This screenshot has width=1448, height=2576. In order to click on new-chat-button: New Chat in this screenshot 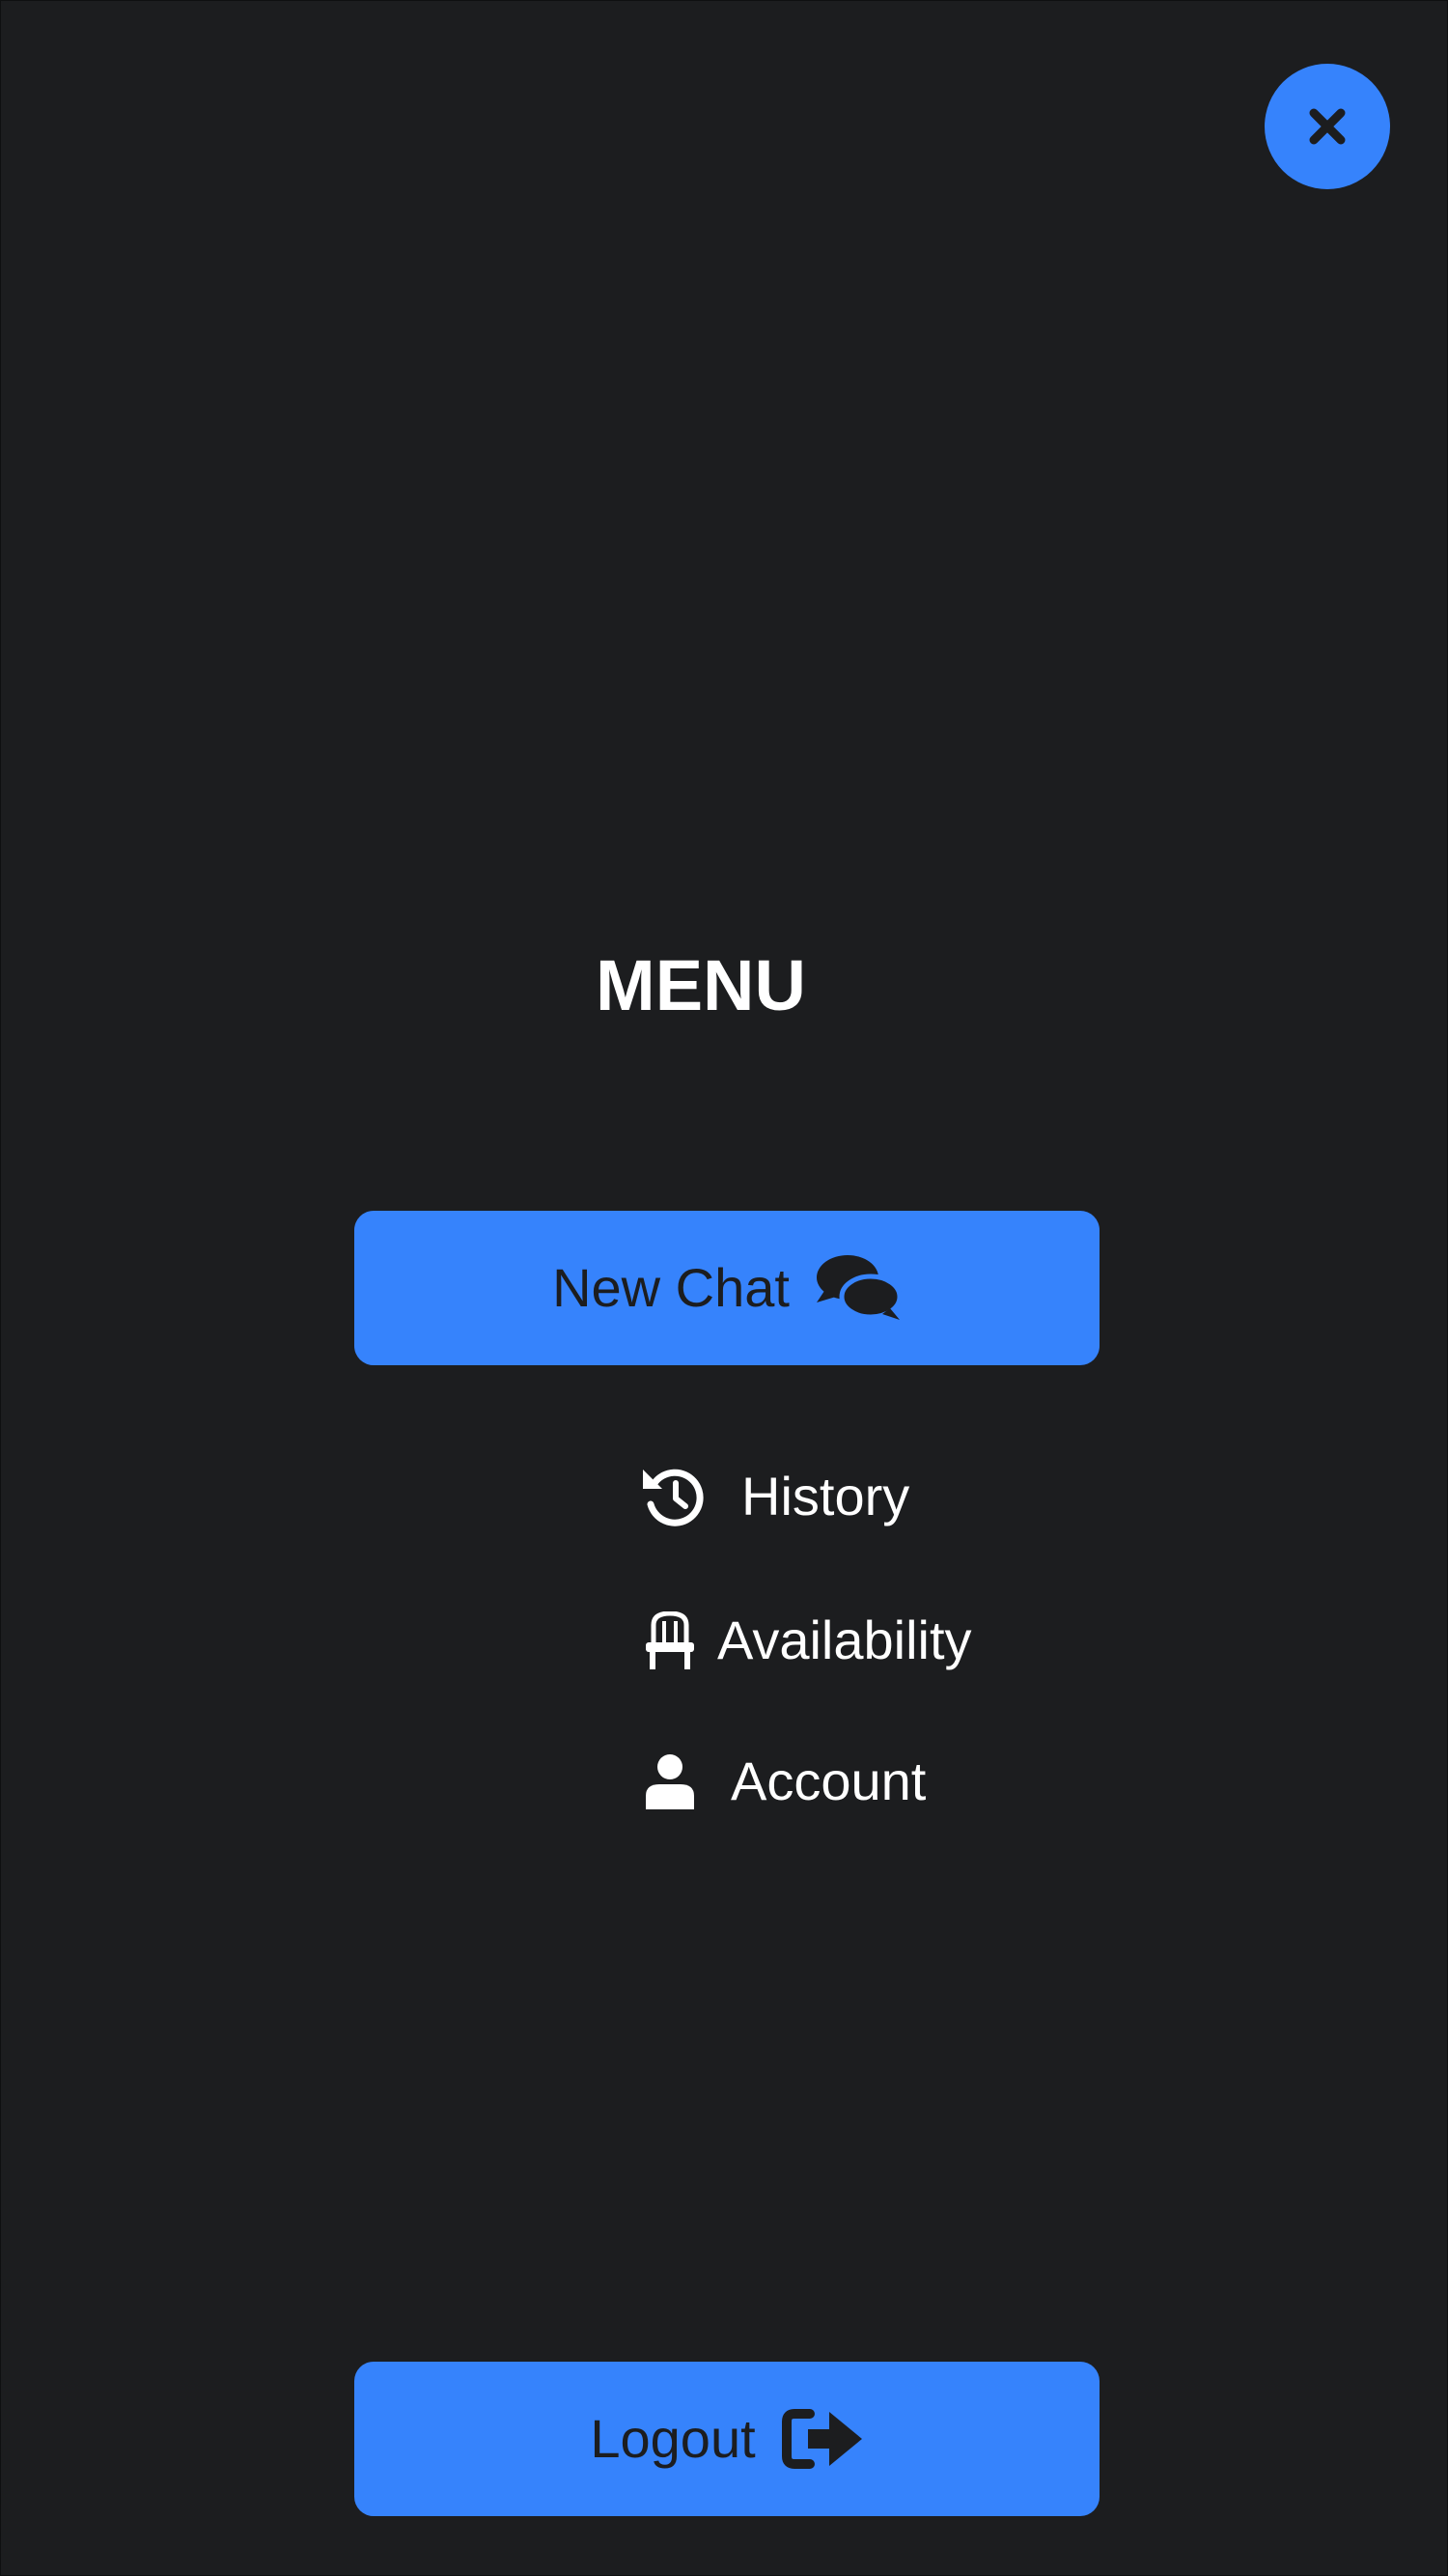, I will do `click(727, 1288)`.